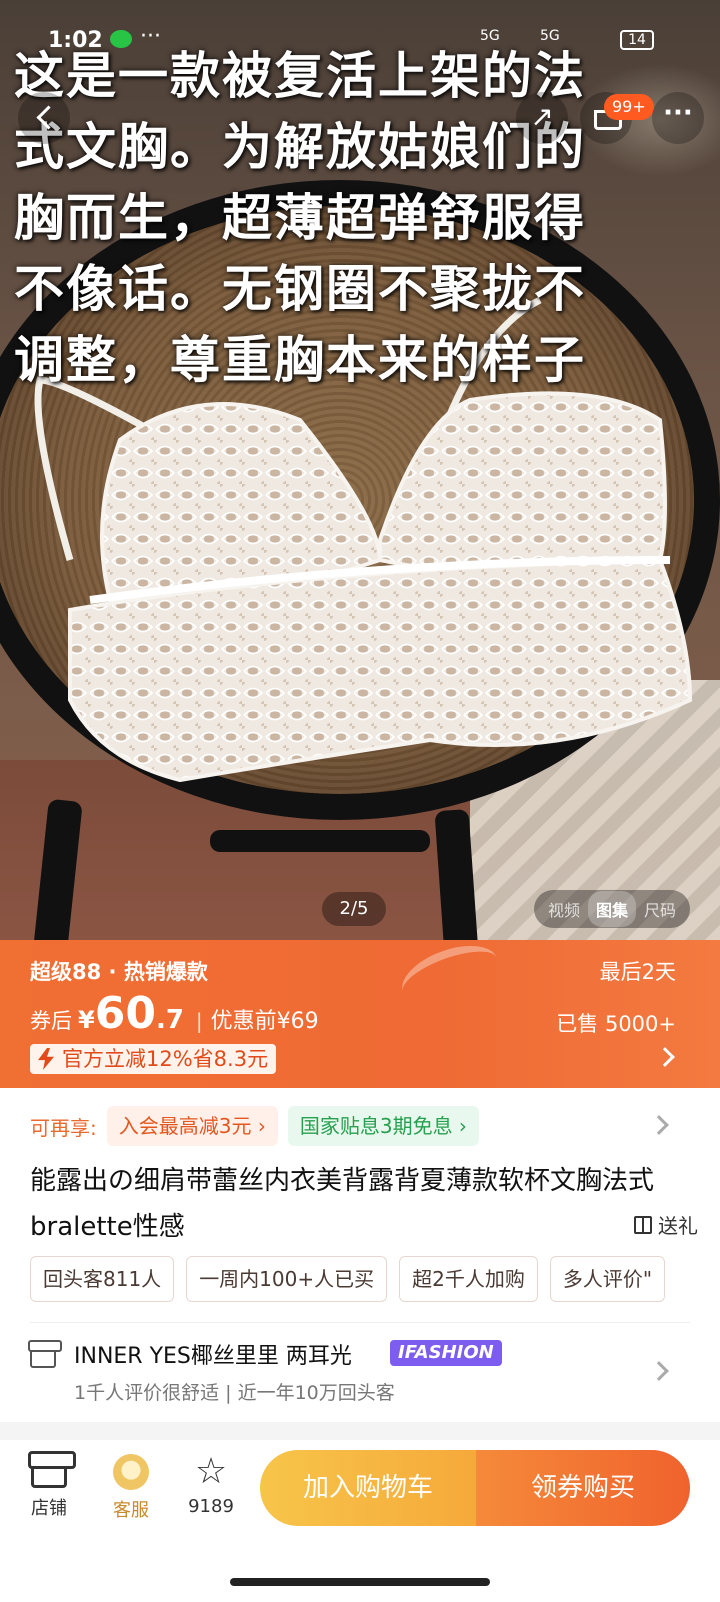  What do you see at coordinates (213, 1356) in the screenshot?
I see `store-name: INNER YES椰丝里里 两耳光` at bounding box center [213, 1356].